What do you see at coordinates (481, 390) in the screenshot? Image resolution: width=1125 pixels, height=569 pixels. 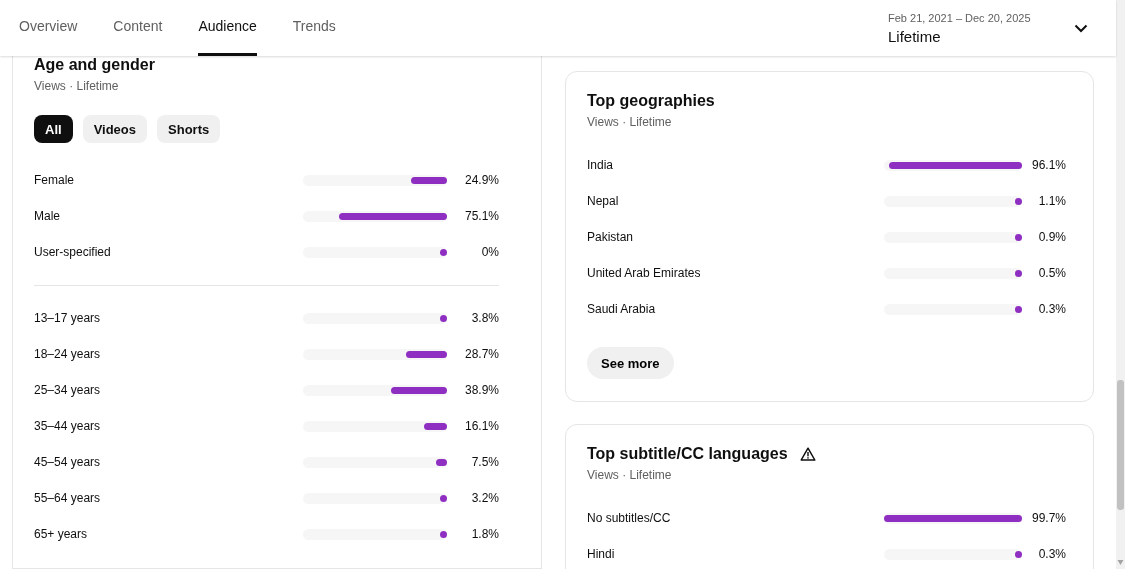 I see `percentage-value: 38.9%` at bounding box center [481, 390].